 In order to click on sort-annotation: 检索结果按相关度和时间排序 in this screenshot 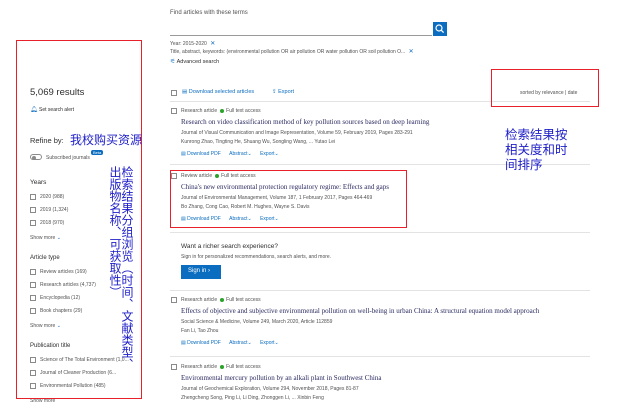, I will do `click(536, 149)`.